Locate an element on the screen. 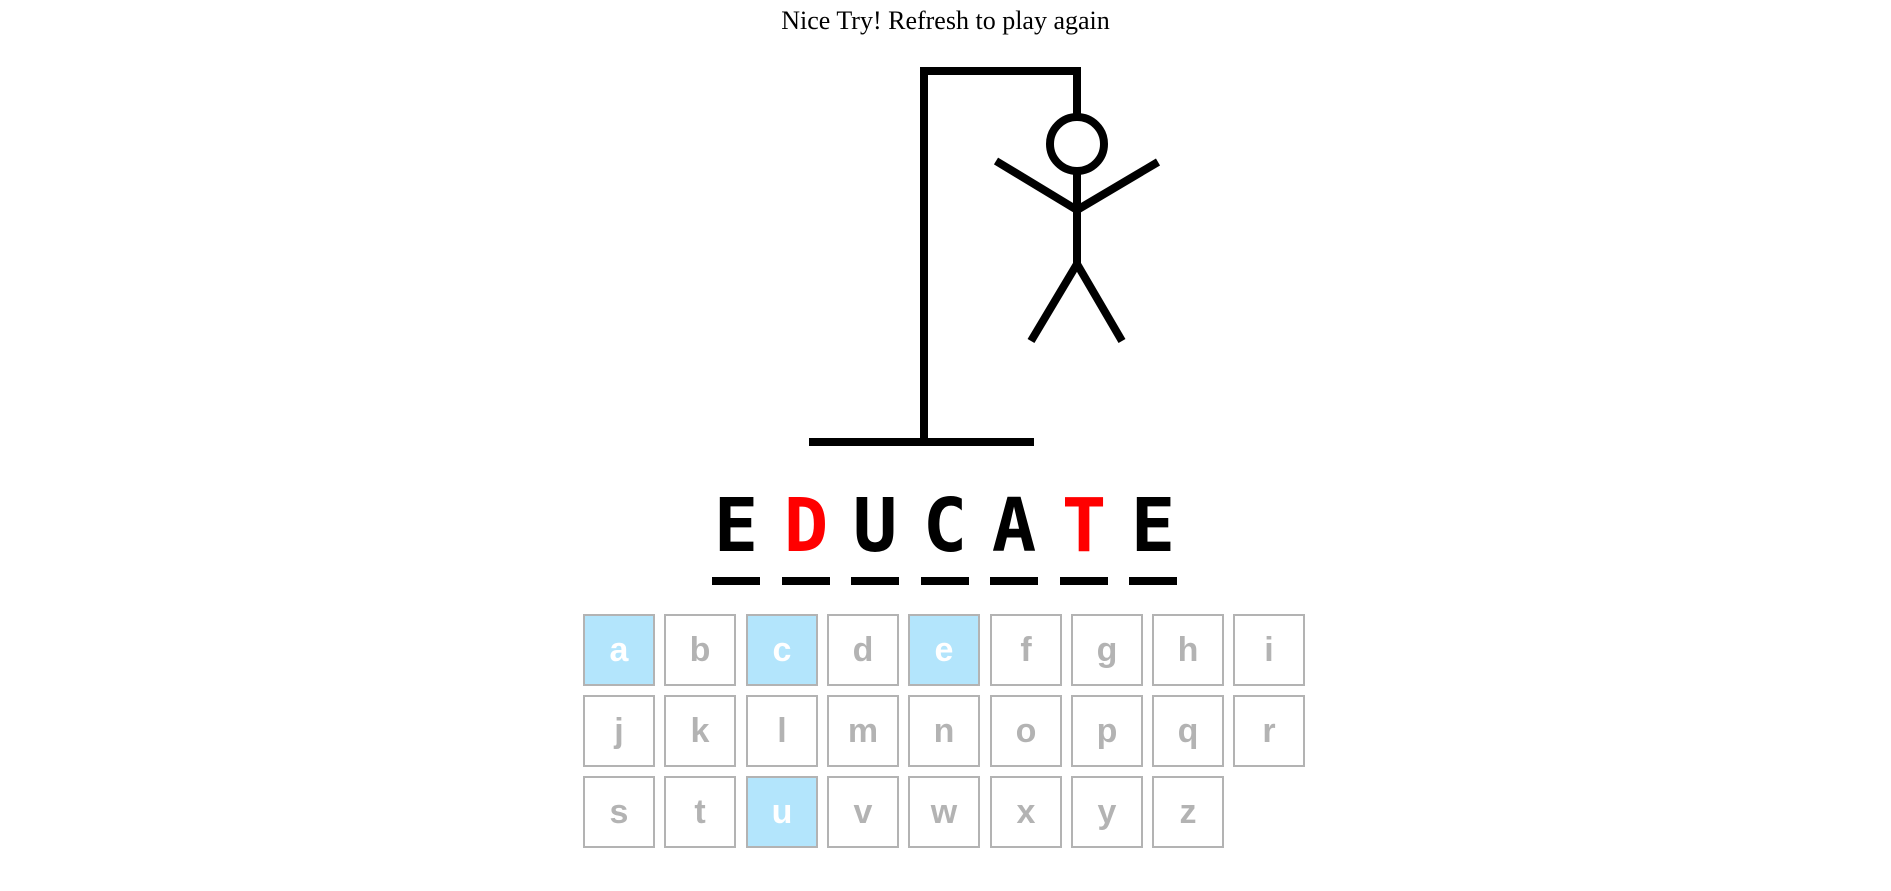  key-c: c is located at coordinates (782, 650).